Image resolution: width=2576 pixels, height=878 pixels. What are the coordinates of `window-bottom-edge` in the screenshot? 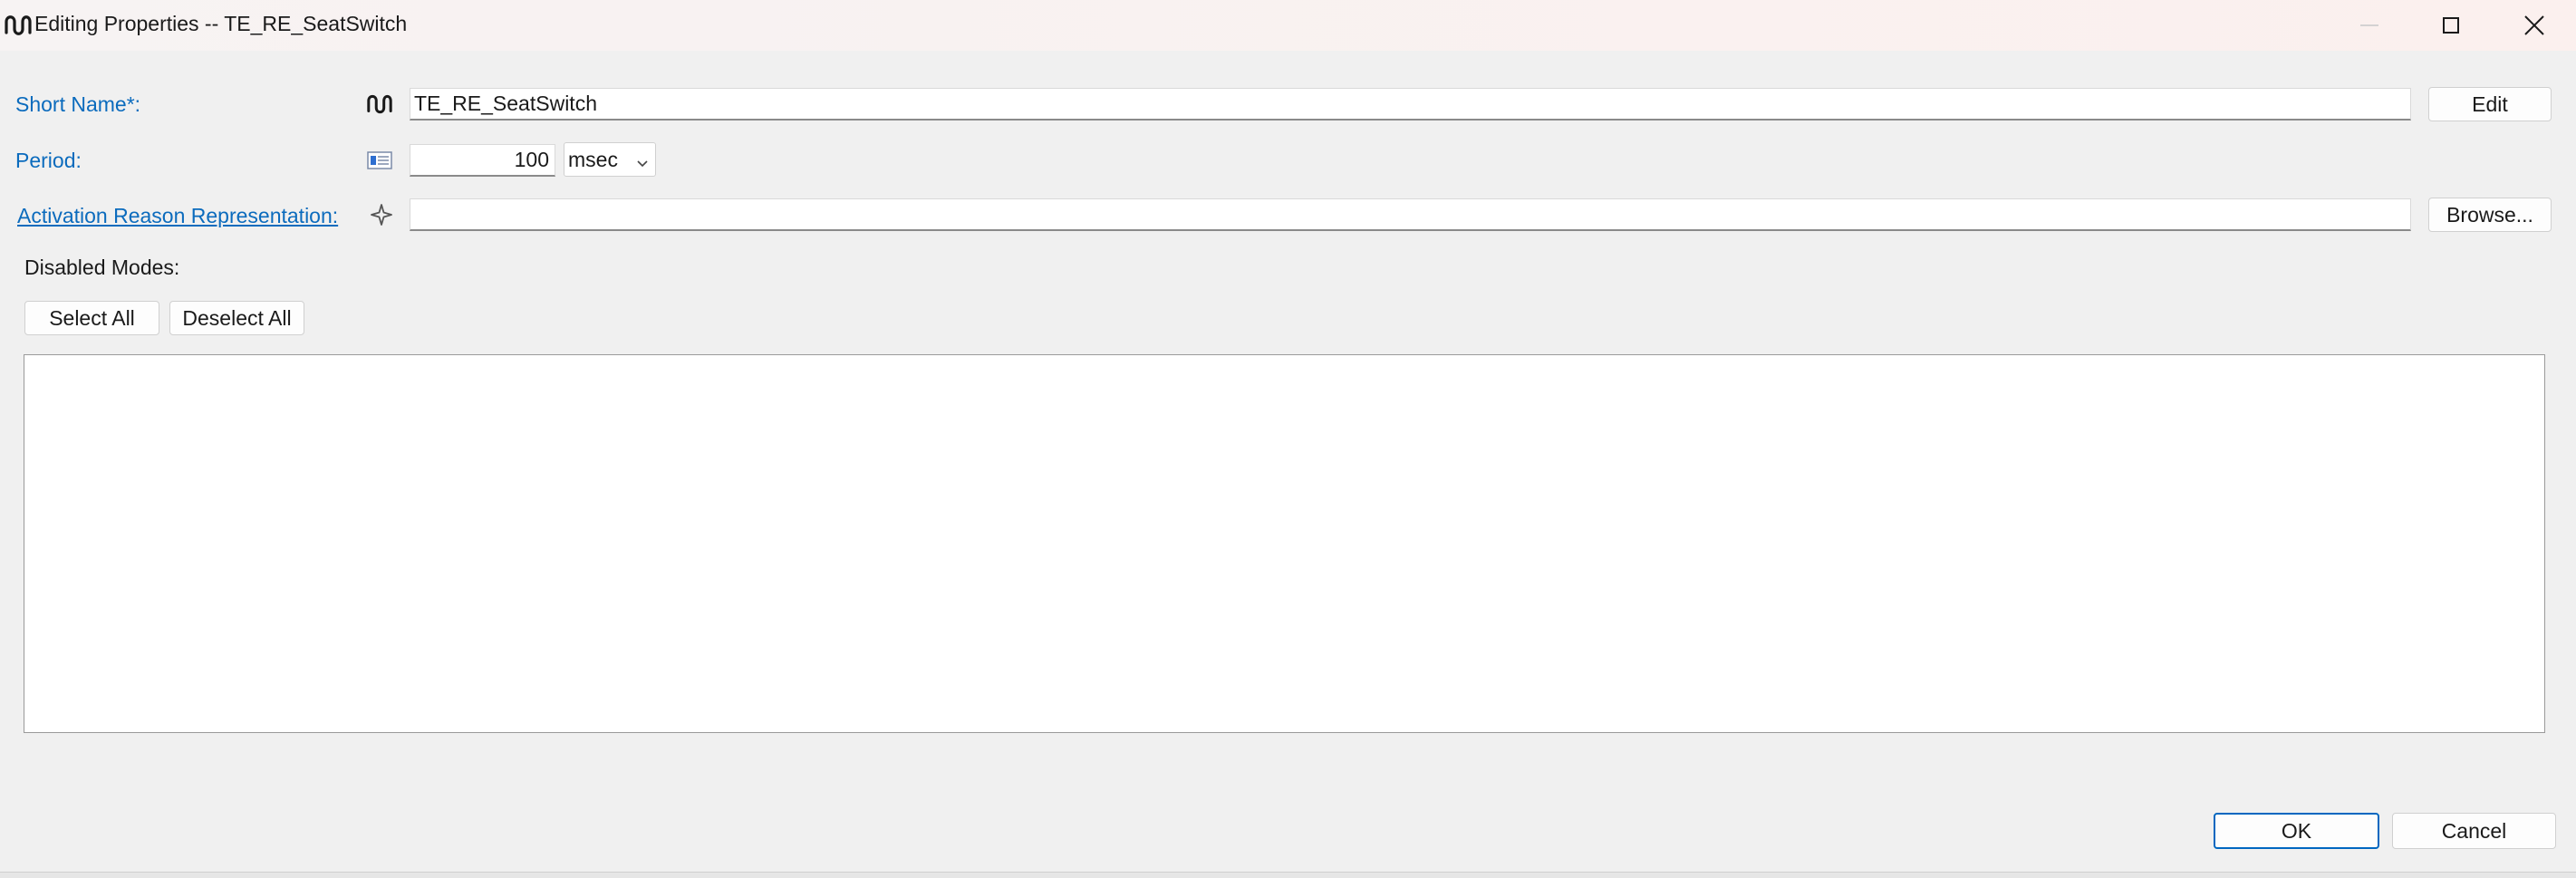 It's located at (1288, 875).